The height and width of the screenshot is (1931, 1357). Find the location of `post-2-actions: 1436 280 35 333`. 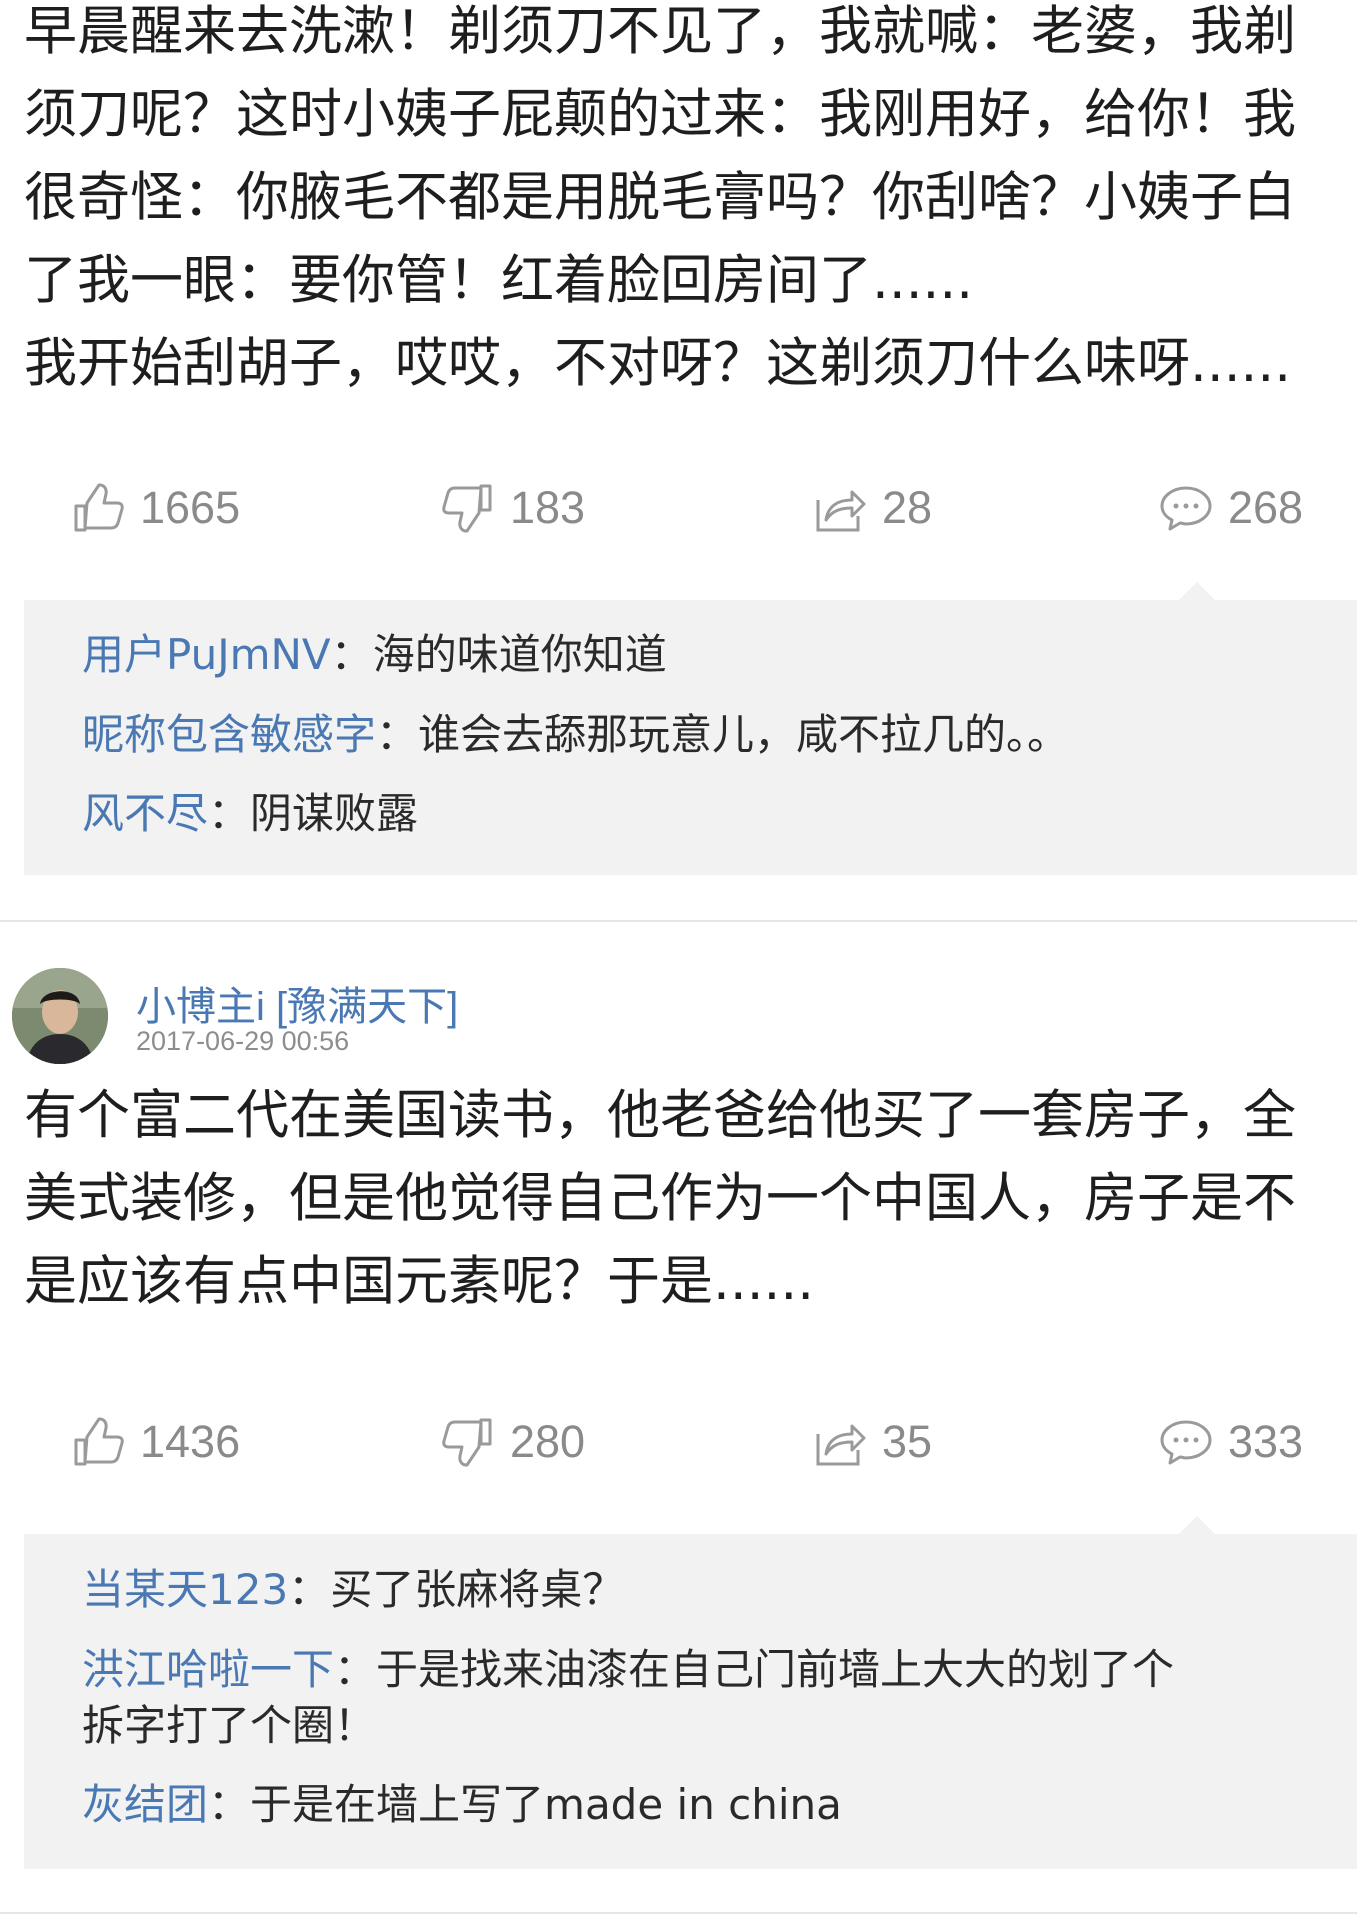

post-2-actions: 1436 280 35 333 is located at coordinates (678, 1442).